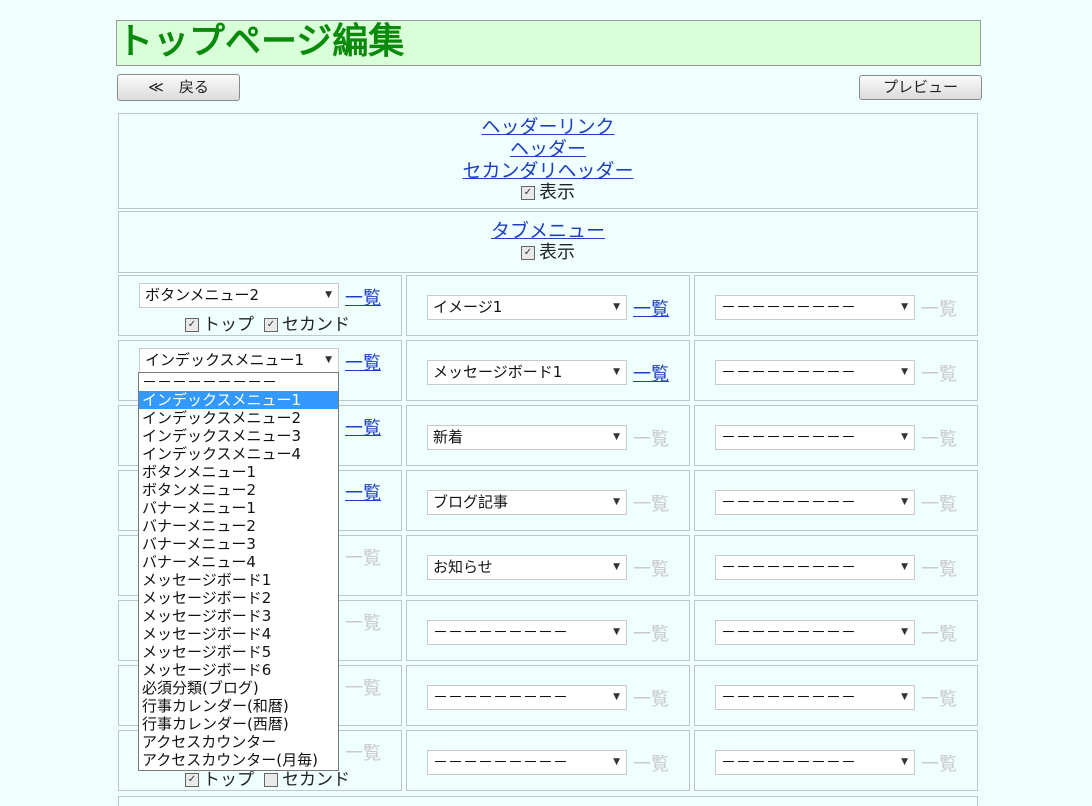  Describe the element at coordinates (238, 742) in the screenshot. I see `dropdown-option: アクセスカウンター` at that location.